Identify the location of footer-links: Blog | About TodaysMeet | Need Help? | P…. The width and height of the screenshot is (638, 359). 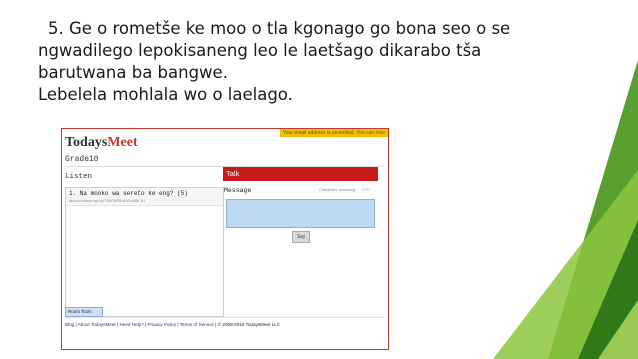
(172, 324).